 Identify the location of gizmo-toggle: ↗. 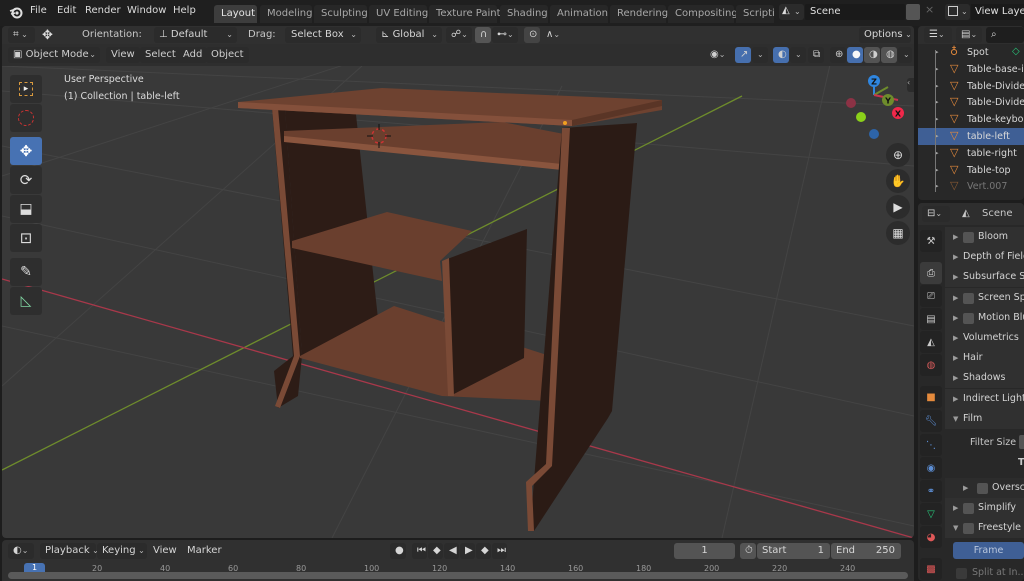
(743, 55).